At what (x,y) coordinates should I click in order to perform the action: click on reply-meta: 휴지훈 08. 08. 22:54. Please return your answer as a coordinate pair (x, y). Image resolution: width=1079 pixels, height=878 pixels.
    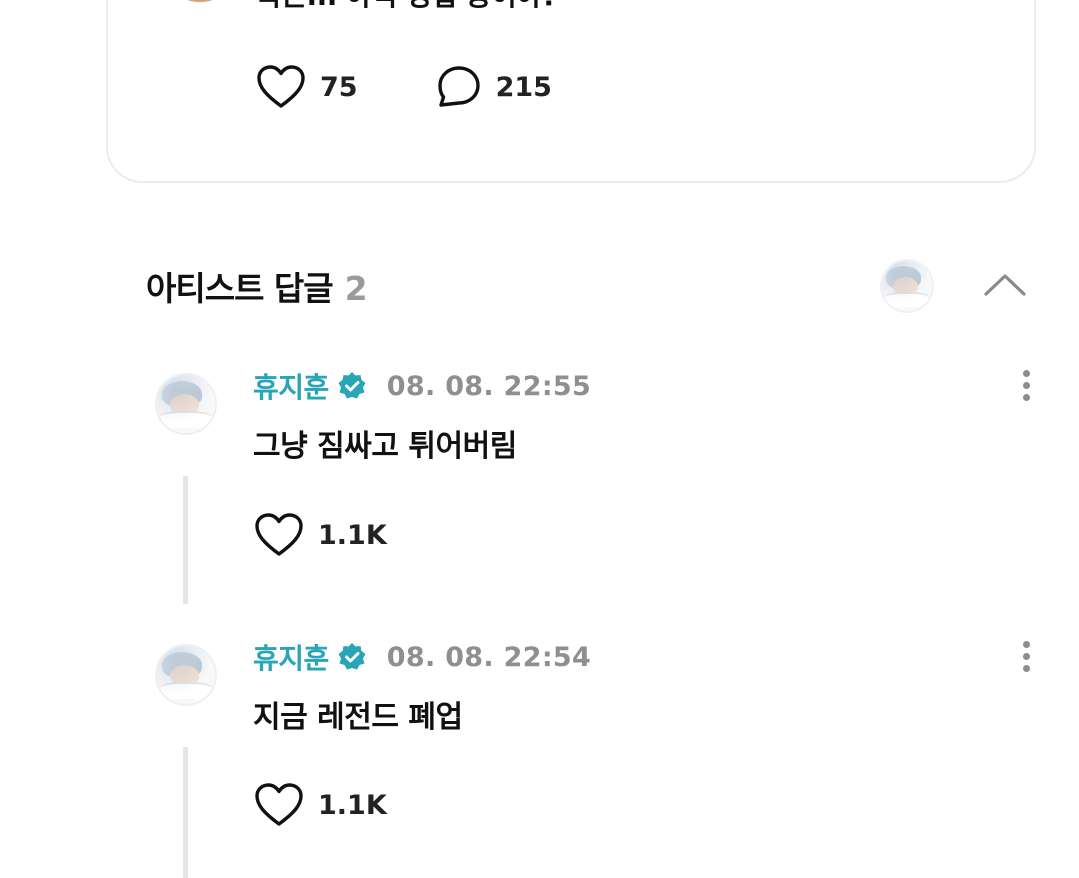
    Looking at the image, I should click on (422, 657).